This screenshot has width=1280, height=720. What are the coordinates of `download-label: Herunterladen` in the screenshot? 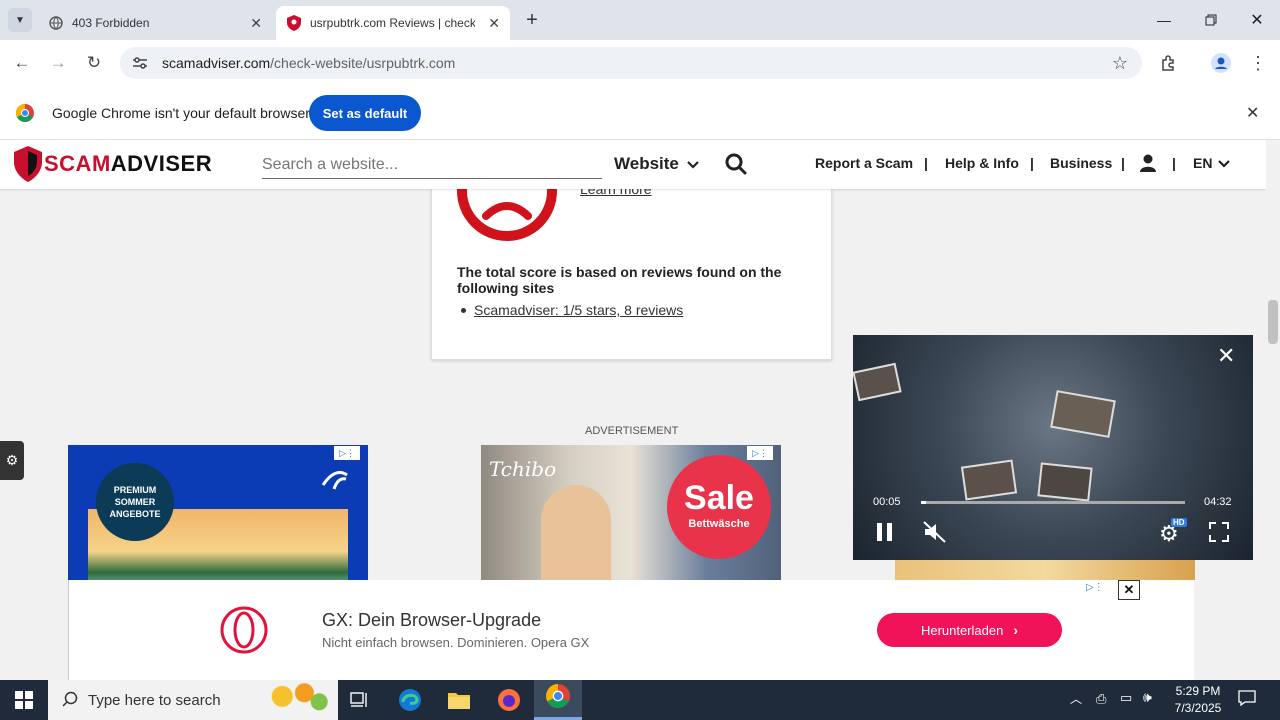 It's located at (962, 630).